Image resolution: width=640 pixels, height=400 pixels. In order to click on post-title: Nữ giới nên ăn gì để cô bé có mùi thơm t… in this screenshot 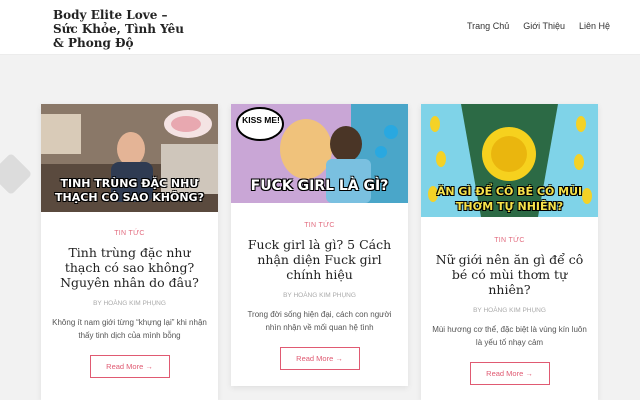, I will do `click(509, 274)`.